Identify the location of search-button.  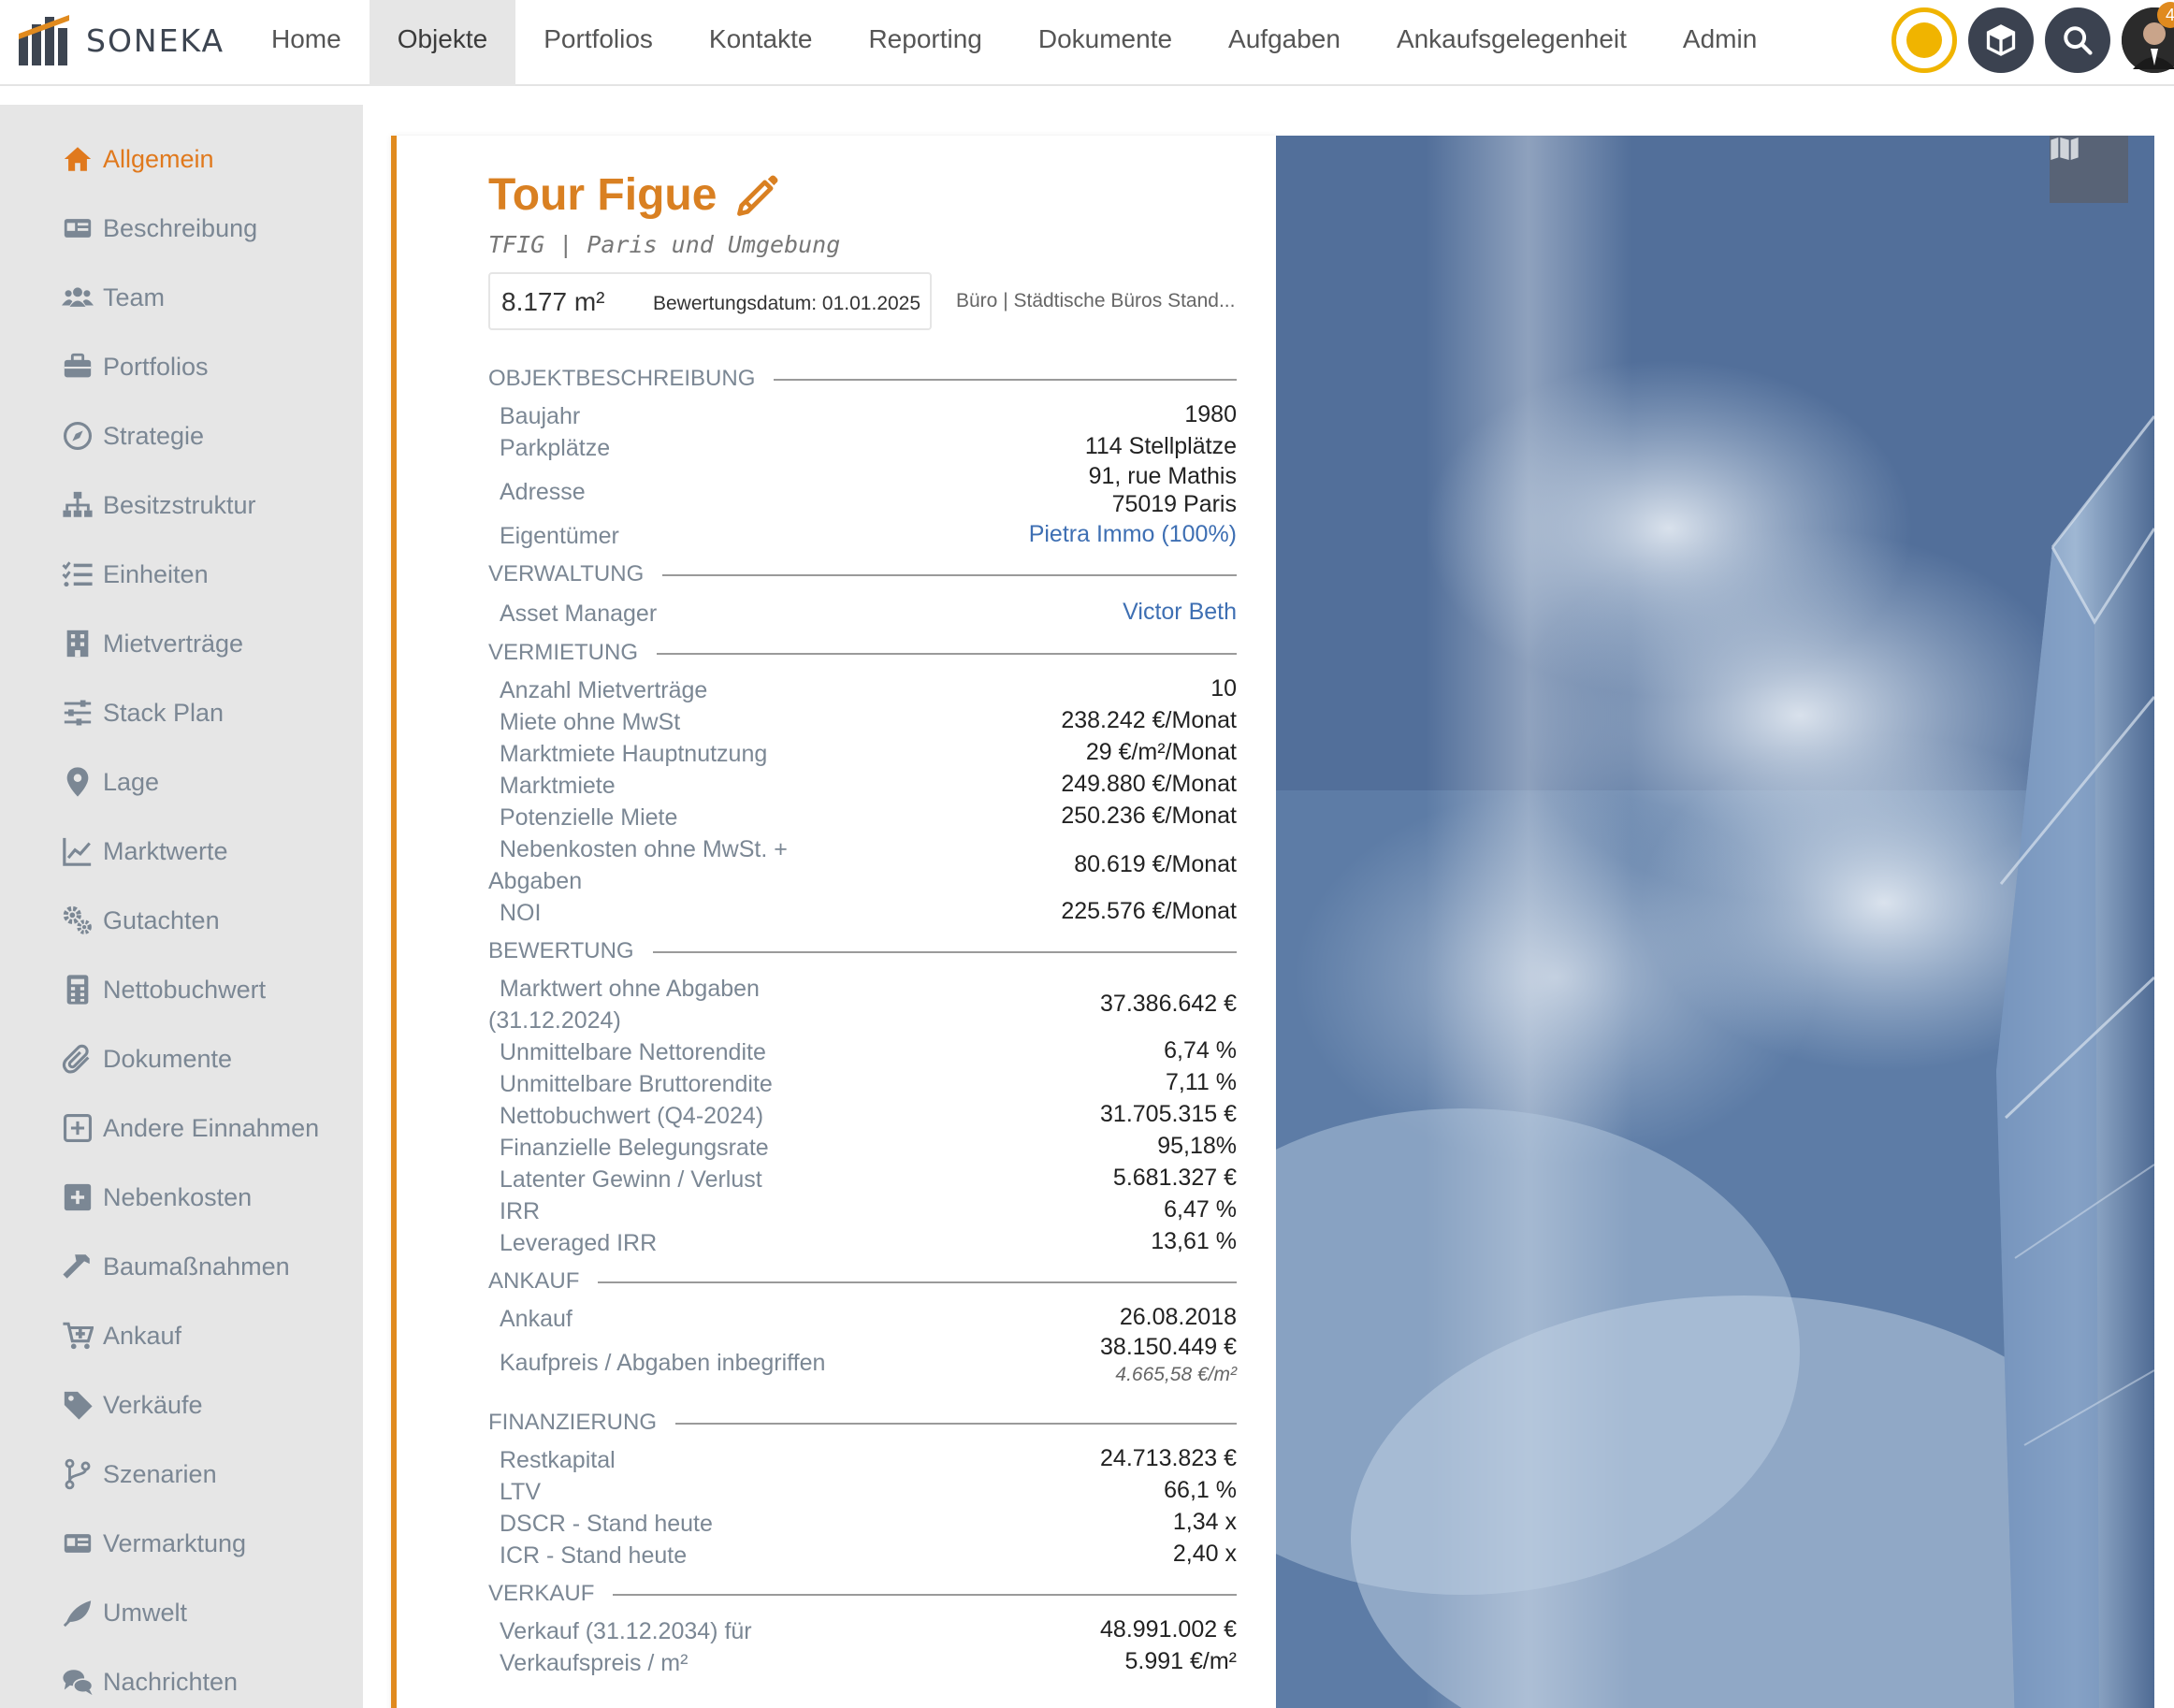
(2077, 40).